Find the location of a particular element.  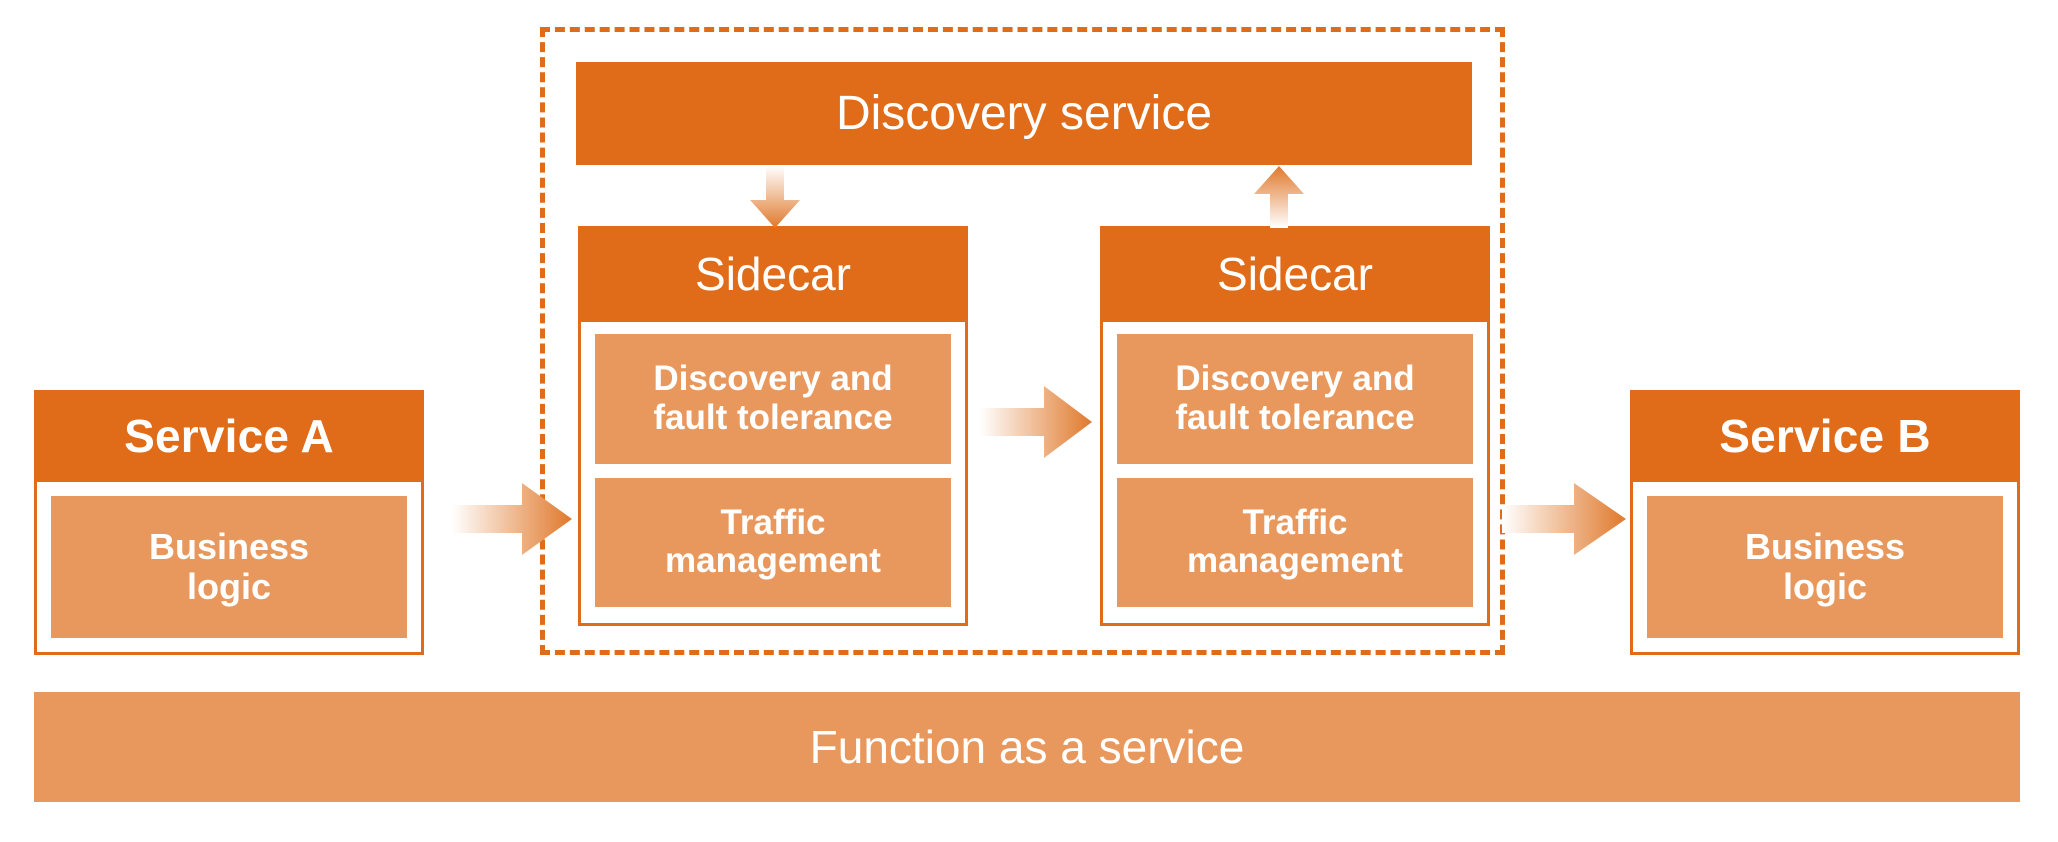

service-b-business-logic-line2: logic is located at coordinates (1824, 586).